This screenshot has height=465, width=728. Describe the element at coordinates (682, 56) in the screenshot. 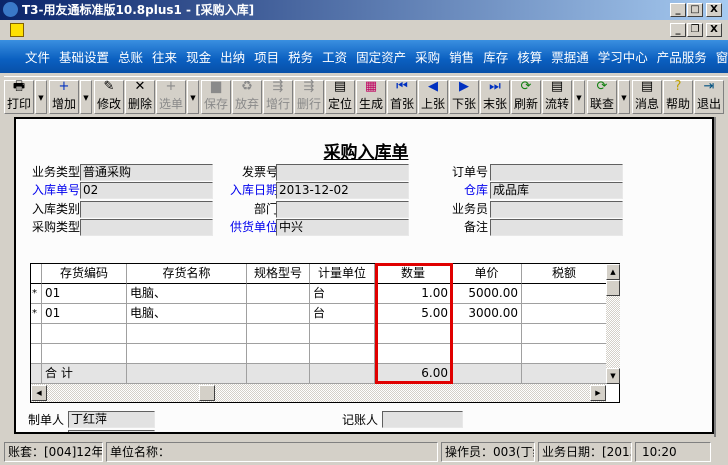

I see `menu-item-16: 产品服务` at that location.